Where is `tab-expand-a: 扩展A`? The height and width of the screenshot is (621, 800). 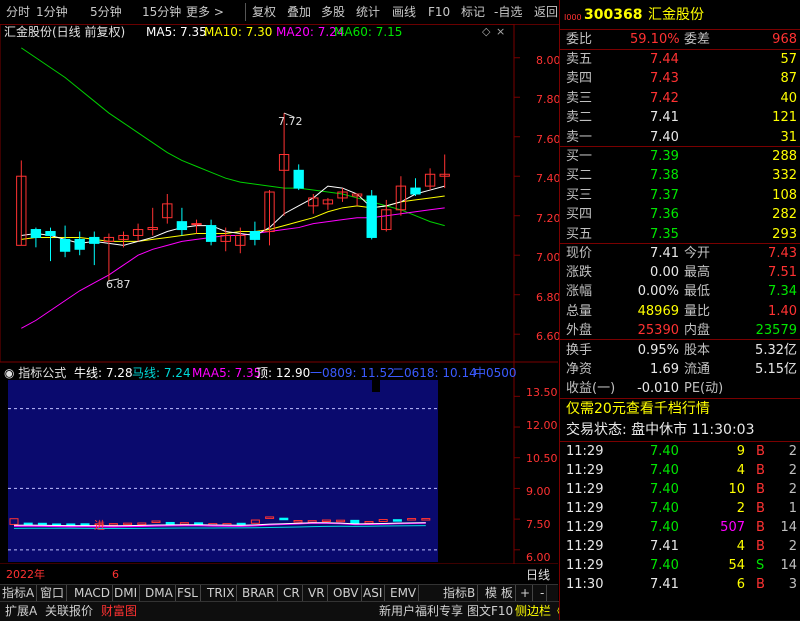 tab-expand-a: 扩展A is located at coordinates (21, 611).